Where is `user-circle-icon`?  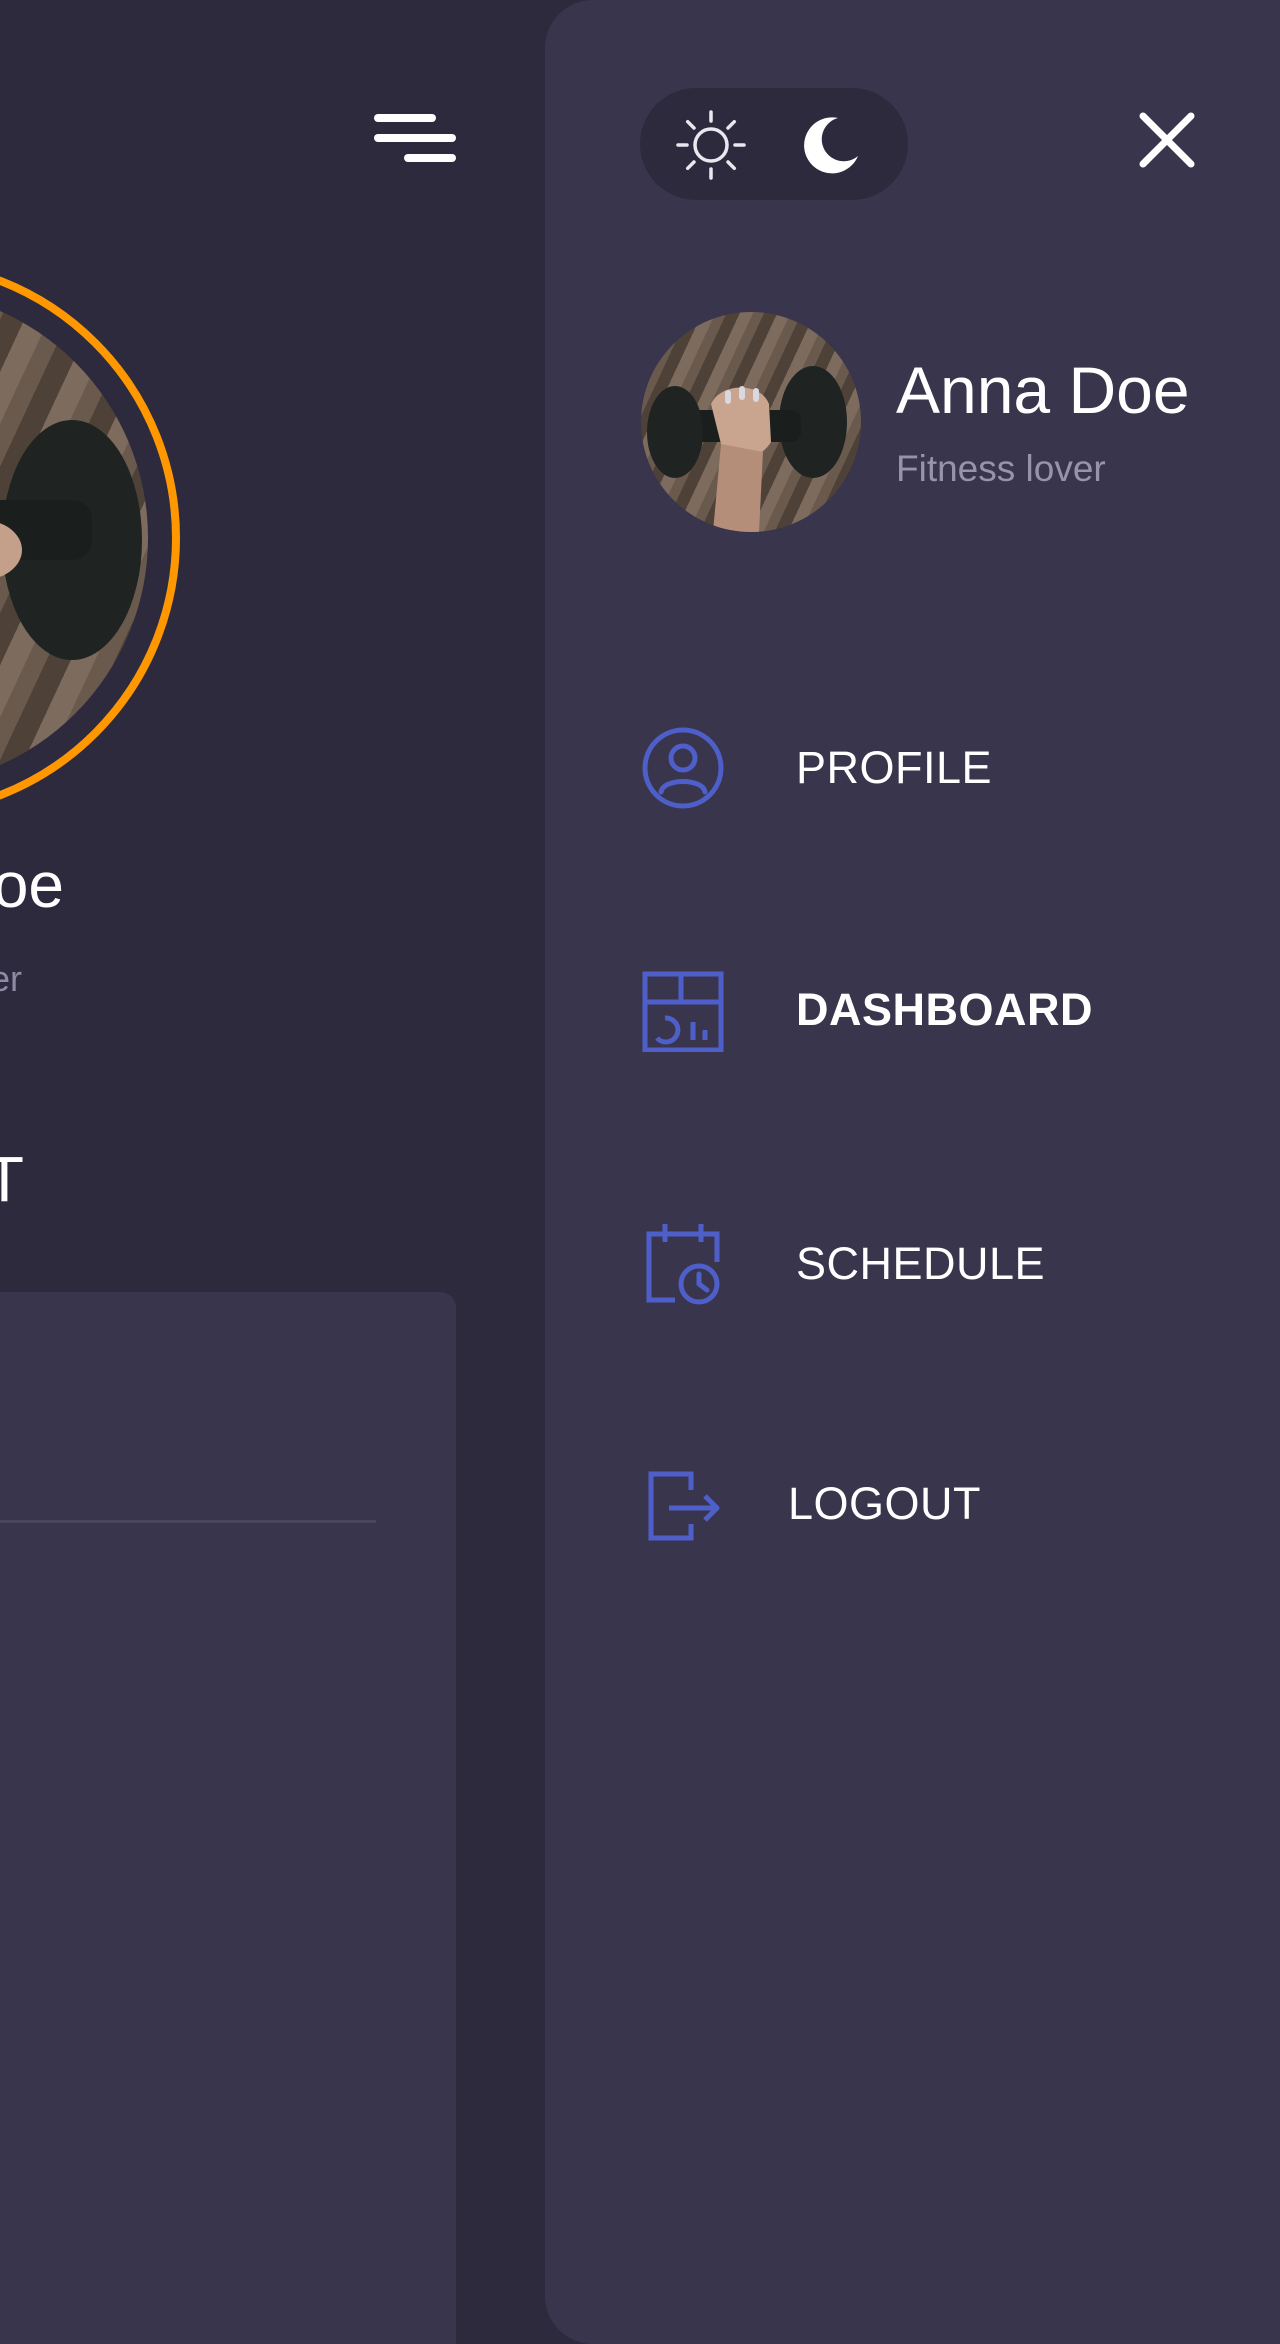 user-circle-icon is located at coordinates (683, 768).